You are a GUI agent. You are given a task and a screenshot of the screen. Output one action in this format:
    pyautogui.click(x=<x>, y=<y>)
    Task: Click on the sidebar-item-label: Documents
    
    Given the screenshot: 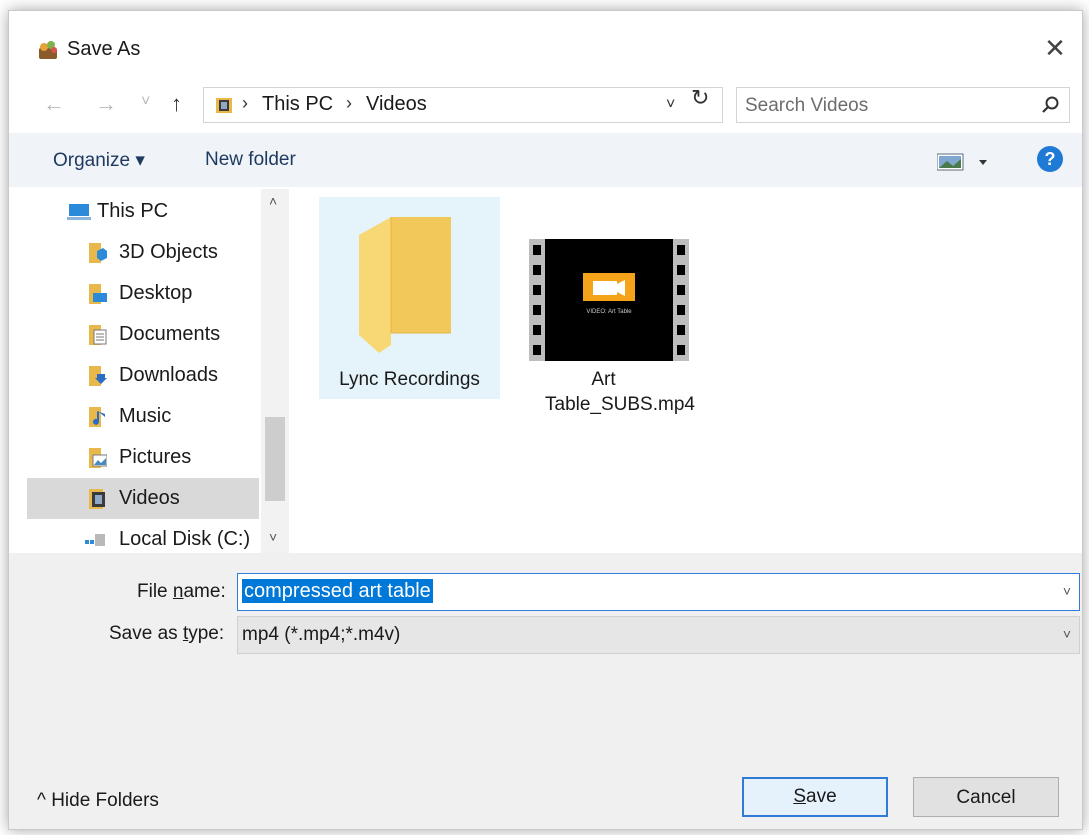 What is the action you would take?
    pyautogui.click(x=170, y=334)
    